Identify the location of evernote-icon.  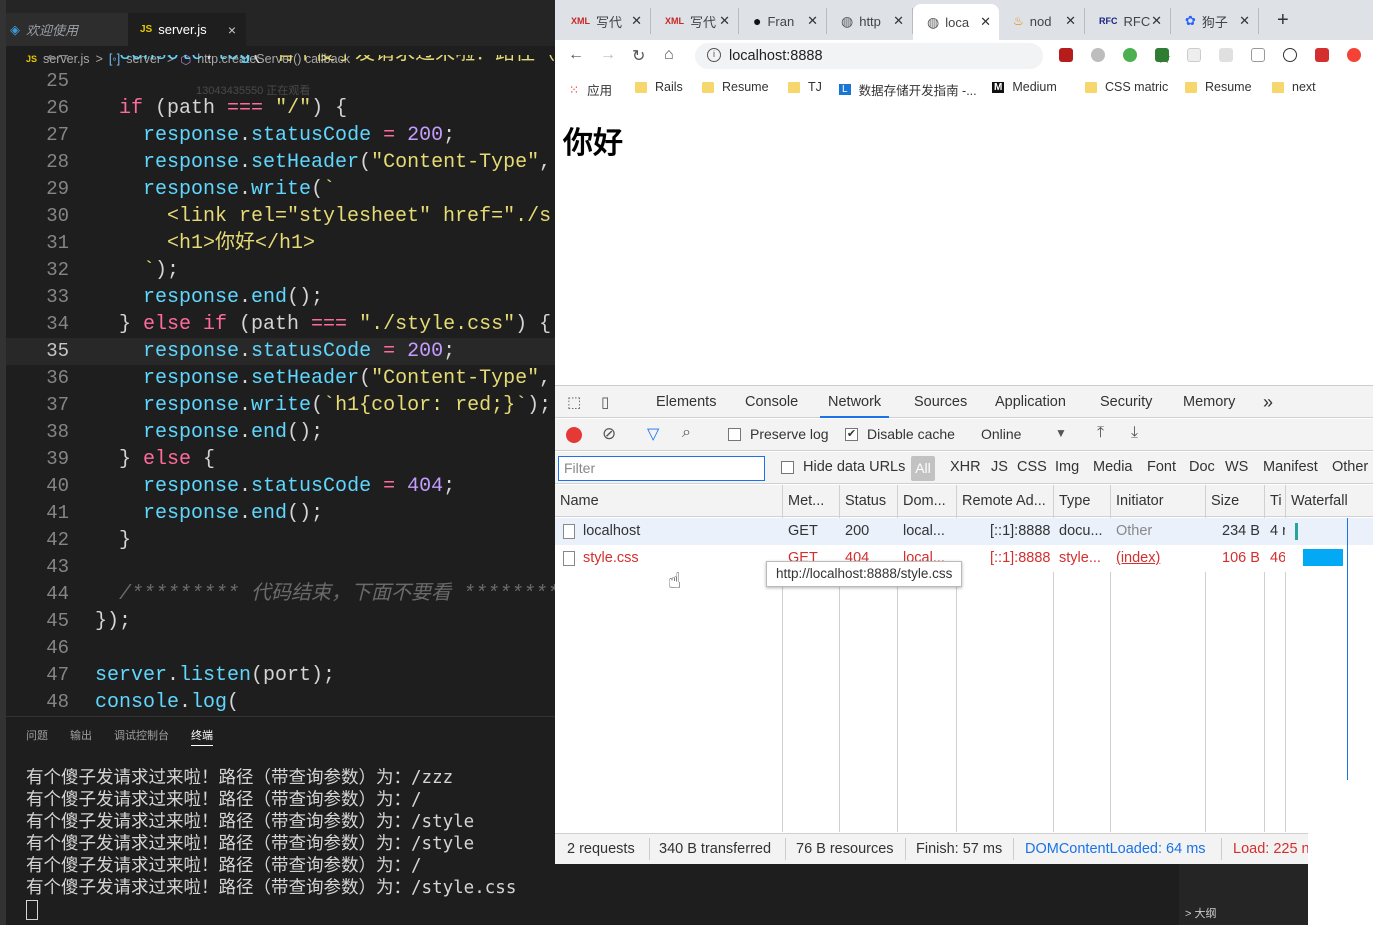
(1162, 55).